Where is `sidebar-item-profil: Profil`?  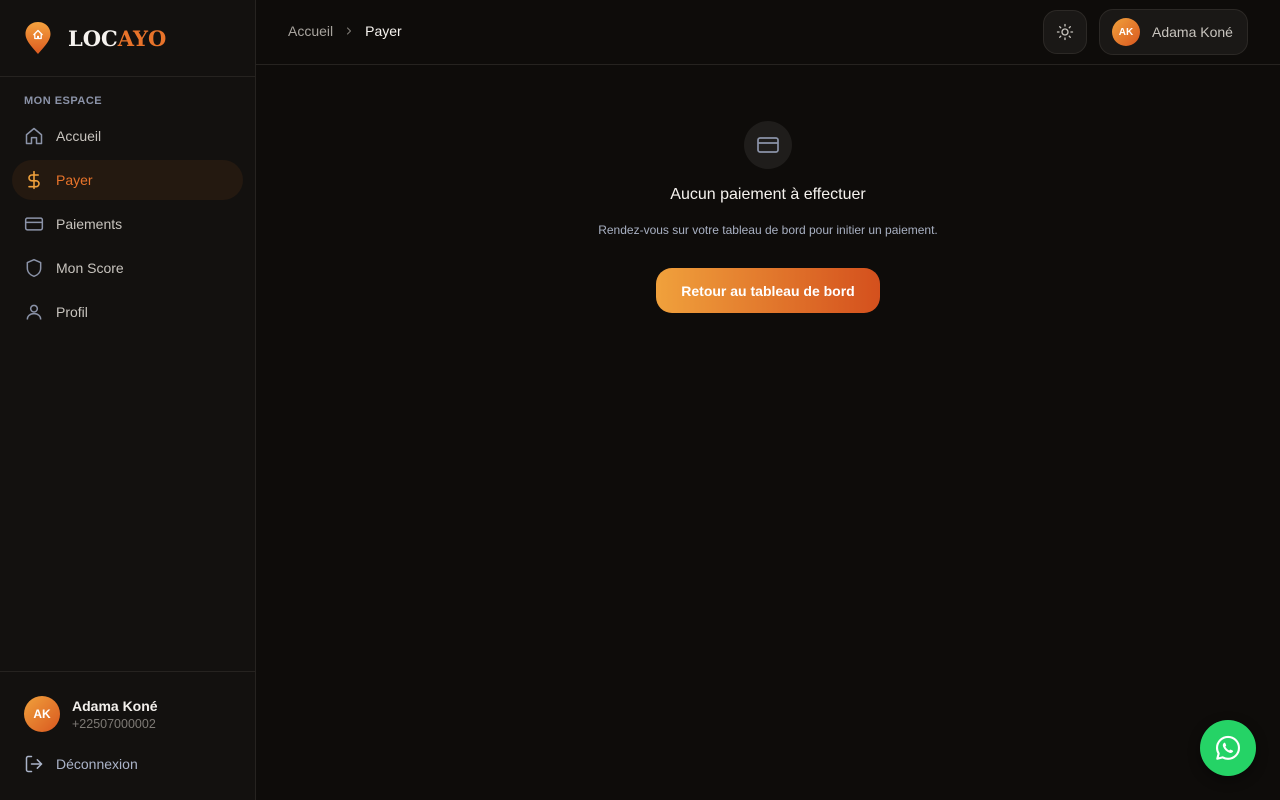
sidebar-item-profil: Profil is located at coordinates (127, 312).